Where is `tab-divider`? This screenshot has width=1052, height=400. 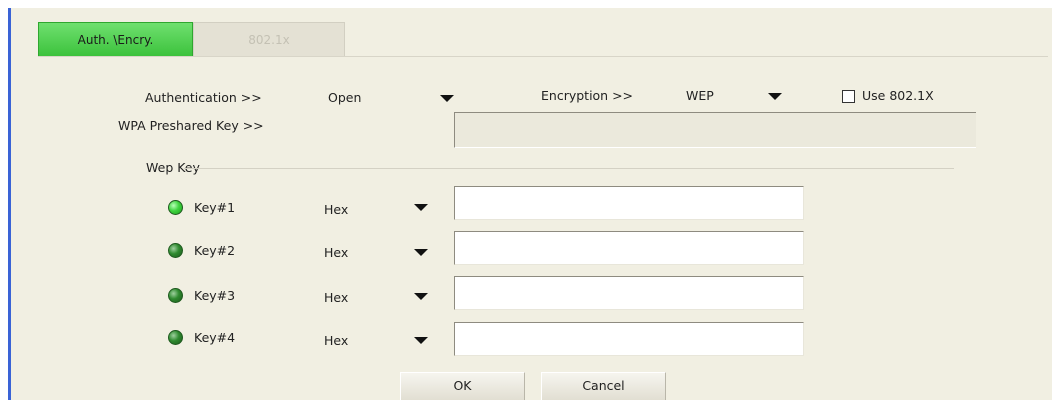
tab-divider is located at coordinates (543, 56).